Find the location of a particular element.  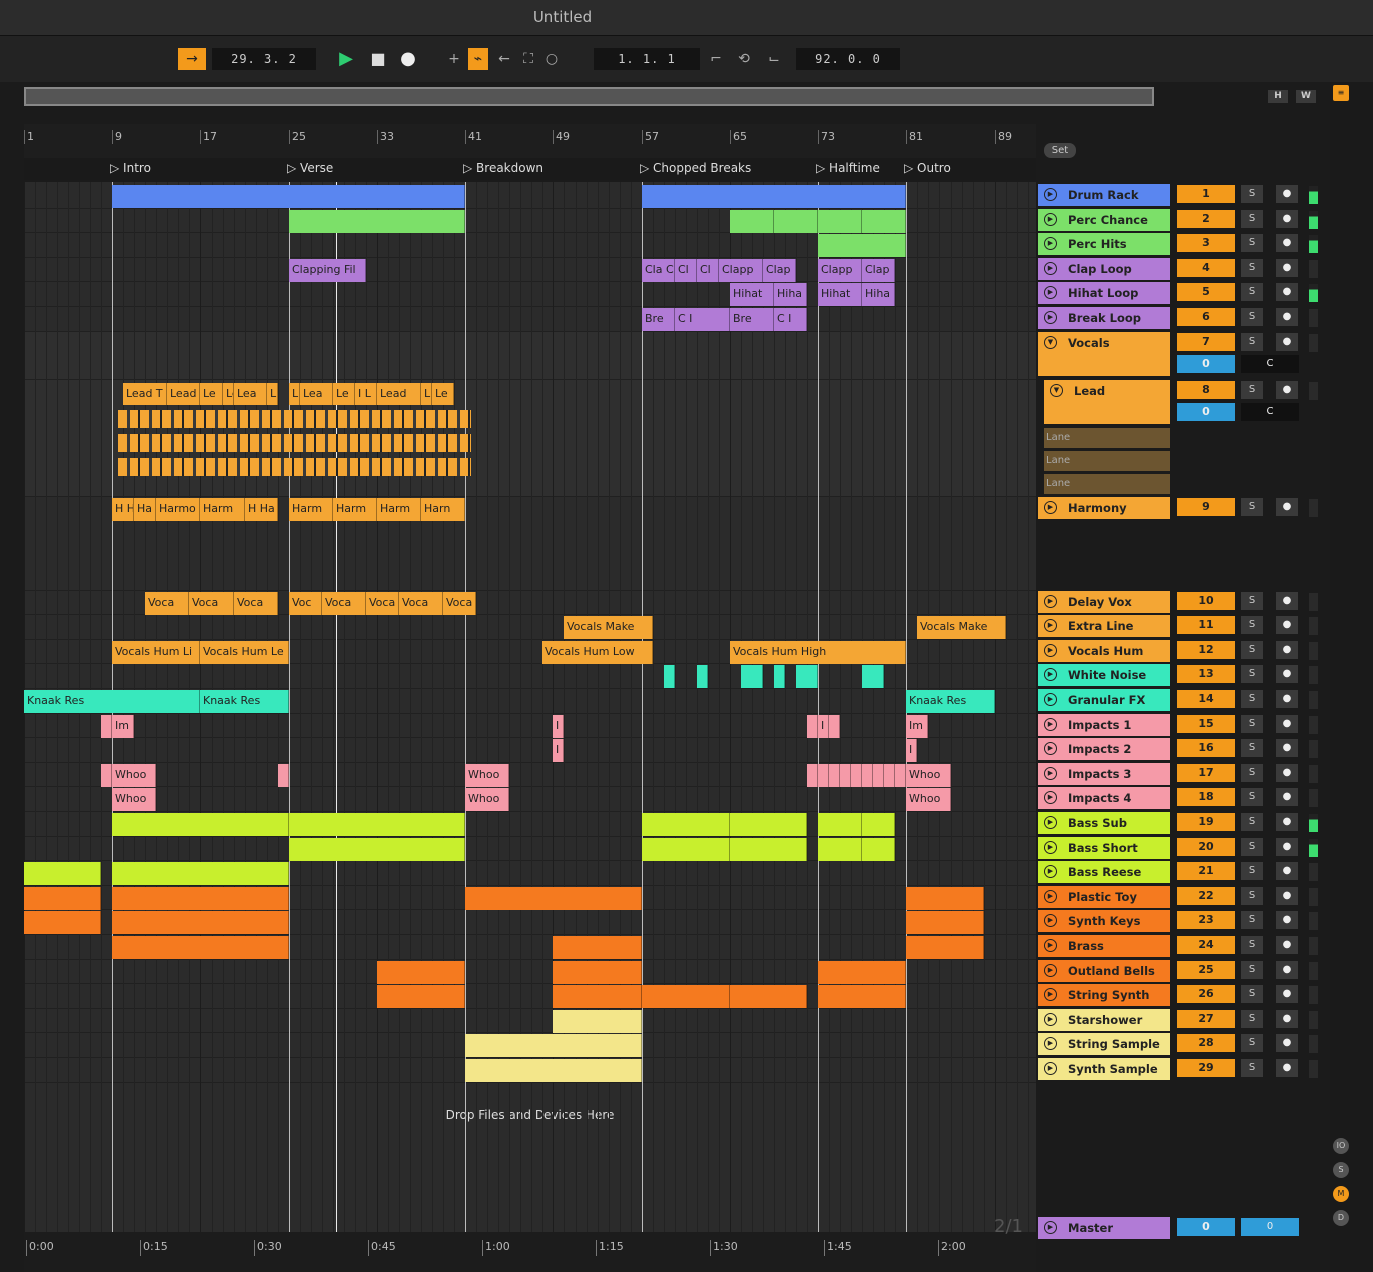

track-name-white-noise: ▶ White Noise is located at coordinates (1104, 675).